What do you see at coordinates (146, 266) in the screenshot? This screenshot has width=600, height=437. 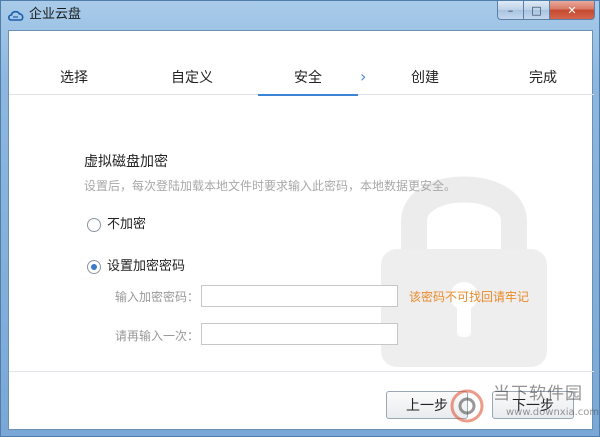 I see `radio-label: 设置加密密码` at bounding box center [146, 266].